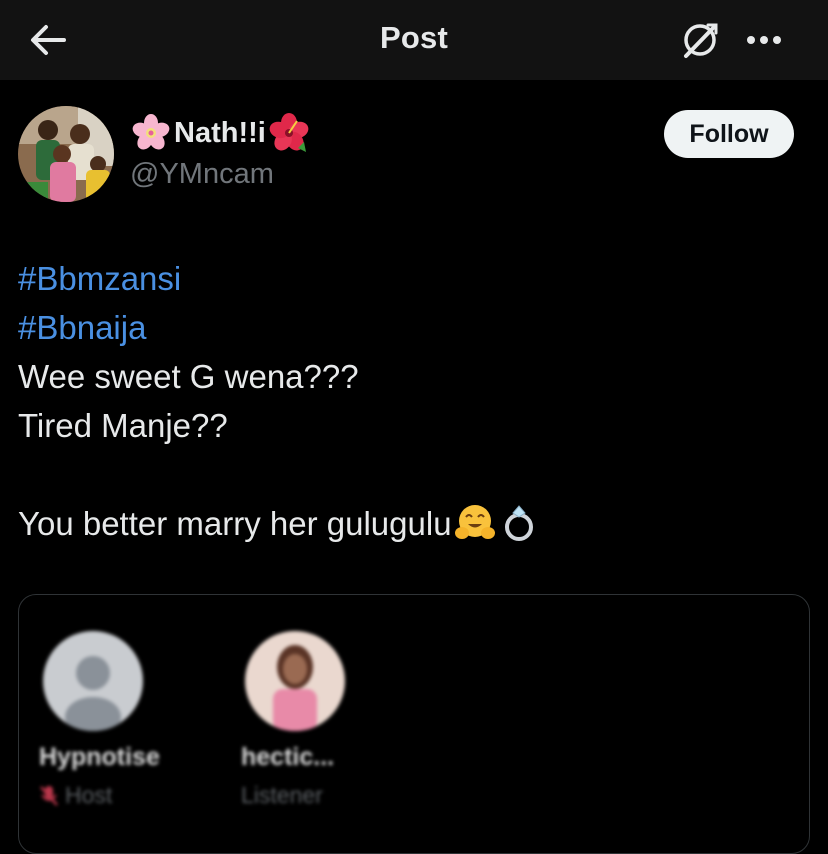 The width and height of the screenshot is (828, 854). What do you see at coordinates (289, 132) in the screenshot?
I see `hibiscus-emoji-icon` at bounding box center [289, 132].